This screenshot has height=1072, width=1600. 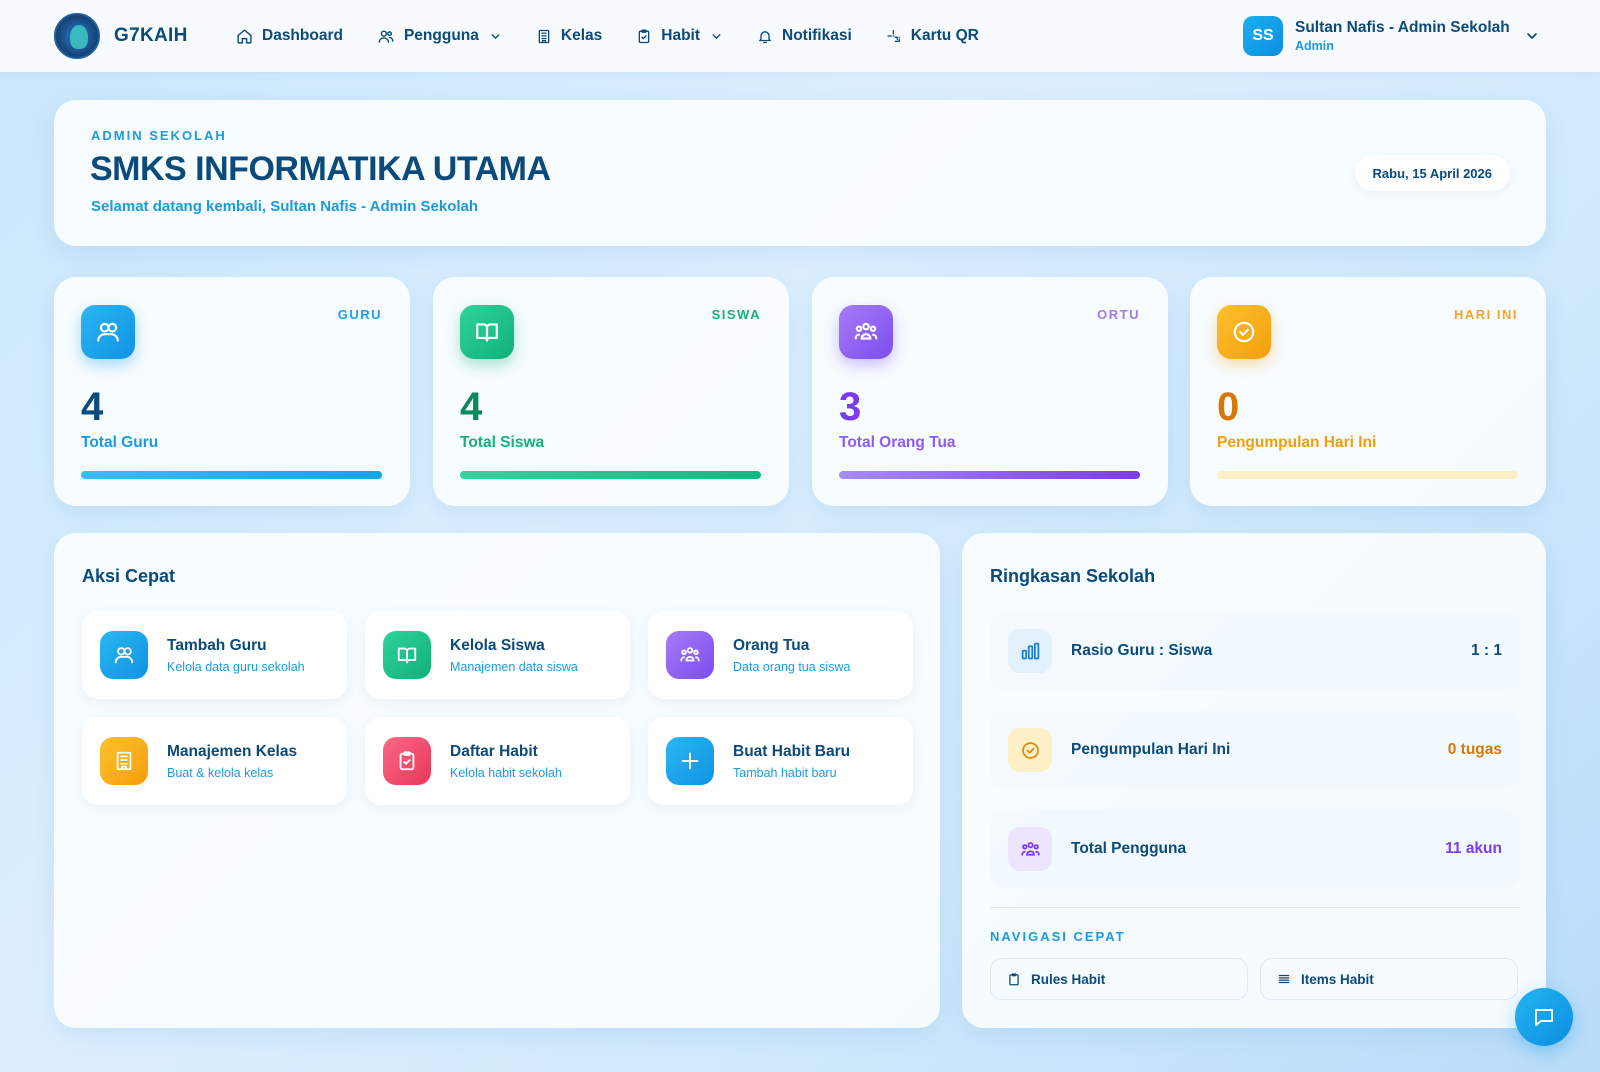 I want to click on brand-name: G7KAIH, so click(x=151, y=35).